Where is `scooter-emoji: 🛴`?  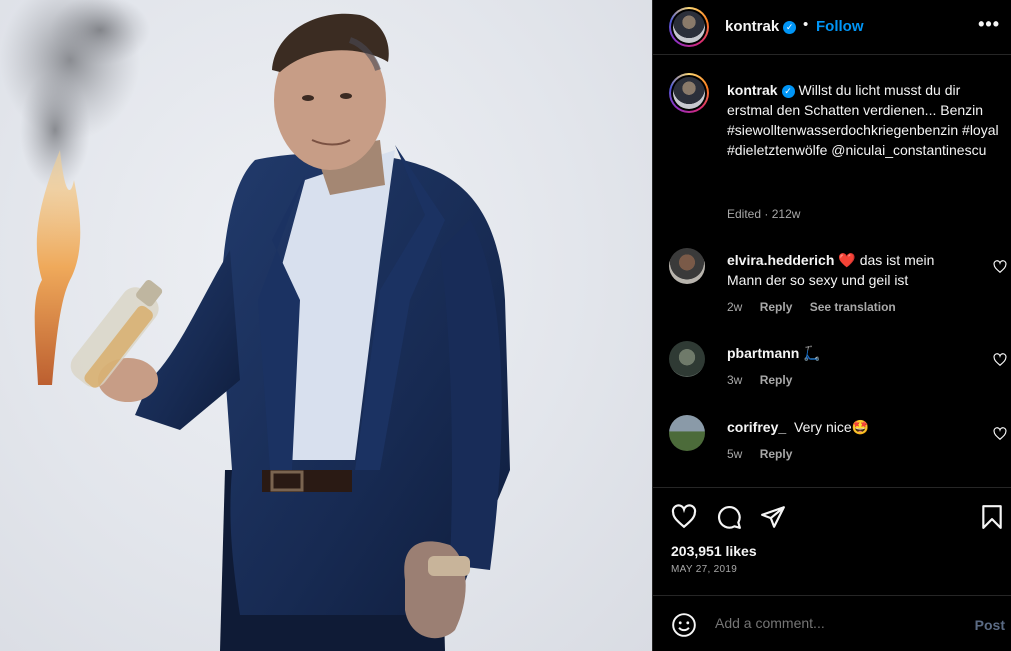
scooter-emoji: 🛴 is located at coordinates (812, 353).